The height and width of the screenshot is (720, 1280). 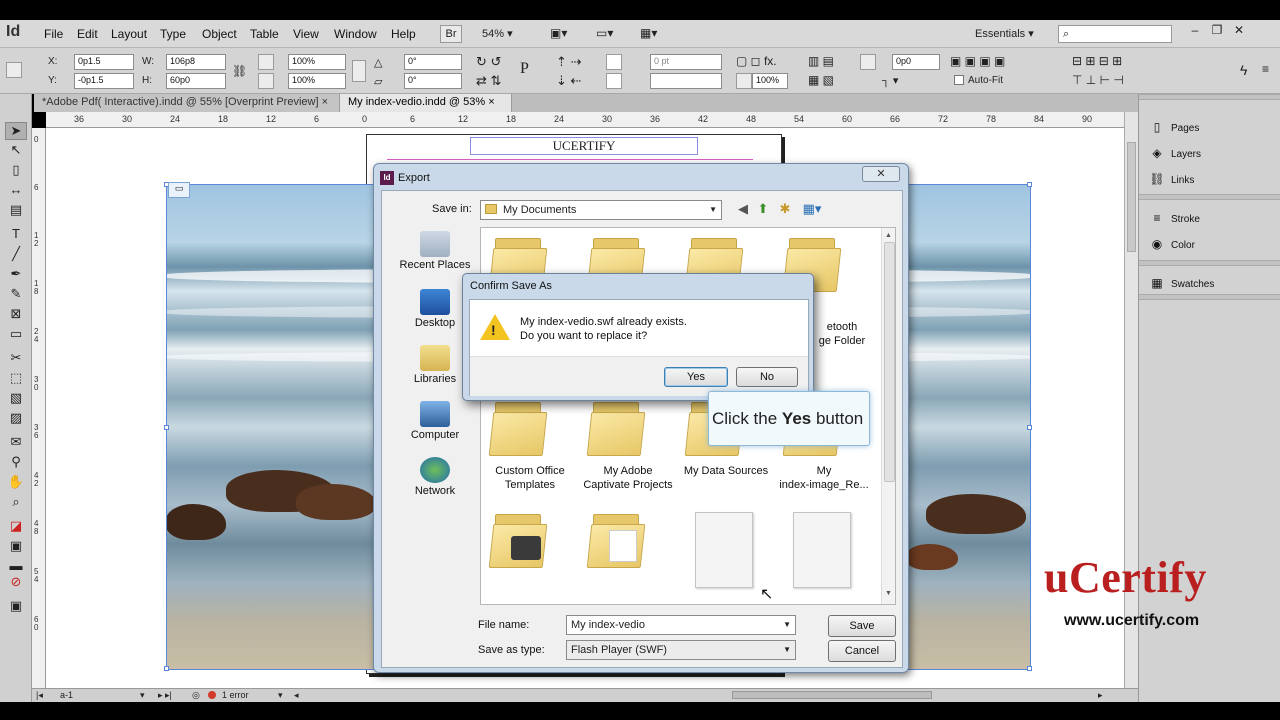 What do you see at coordinates (686, 81) in the screenshot?
I see `stroke-type-field` at bounding box center [686, 81].